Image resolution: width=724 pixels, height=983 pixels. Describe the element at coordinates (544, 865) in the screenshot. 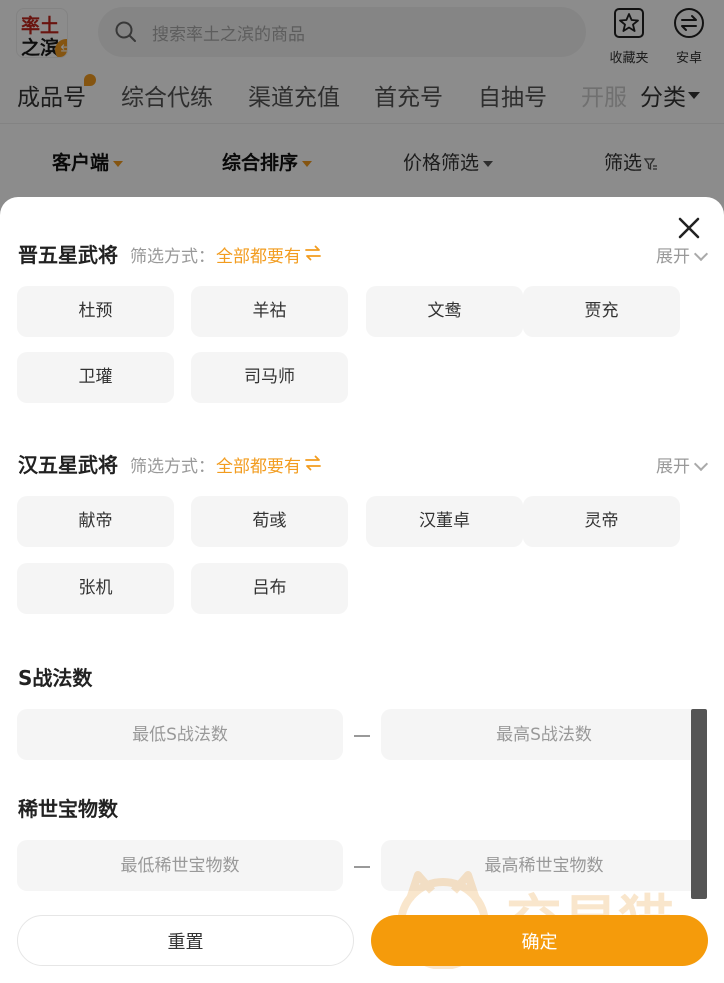

I see `max-treasure-count-input` at that location.